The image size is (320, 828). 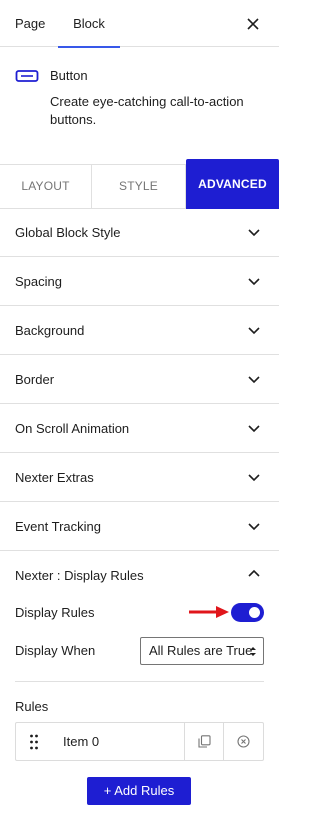 What do you see at coordinates (81, 741) in the screenshot?
I see `rule-item-title: Item 0` at bounding box center [81, 741].